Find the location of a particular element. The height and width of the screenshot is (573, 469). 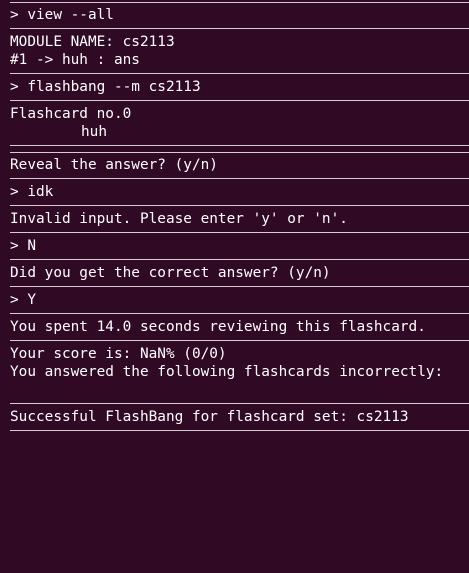

error-message-text: Invalid input. Please enter 'y' or 'n'. is located at coordinates (179, 219).